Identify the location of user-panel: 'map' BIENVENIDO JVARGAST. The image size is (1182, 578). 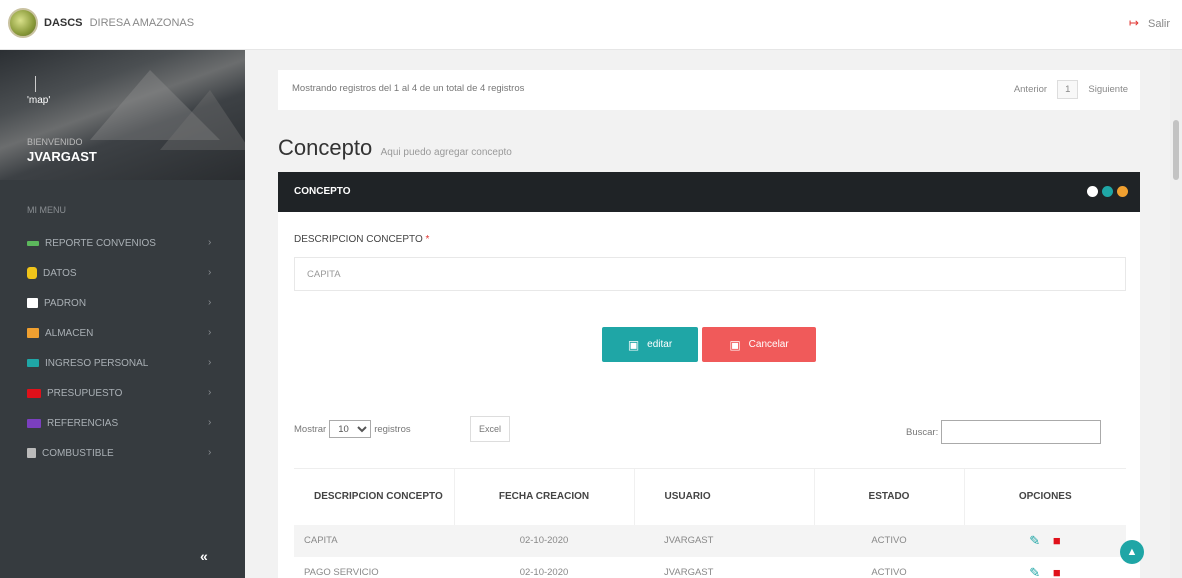
(122, 115).